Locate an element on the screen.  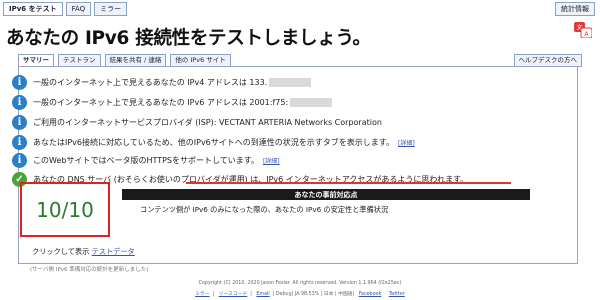
https-text: このWebサイトではベータ版のHTTPSをサポートしています。 is located at coordinates (146, 160).